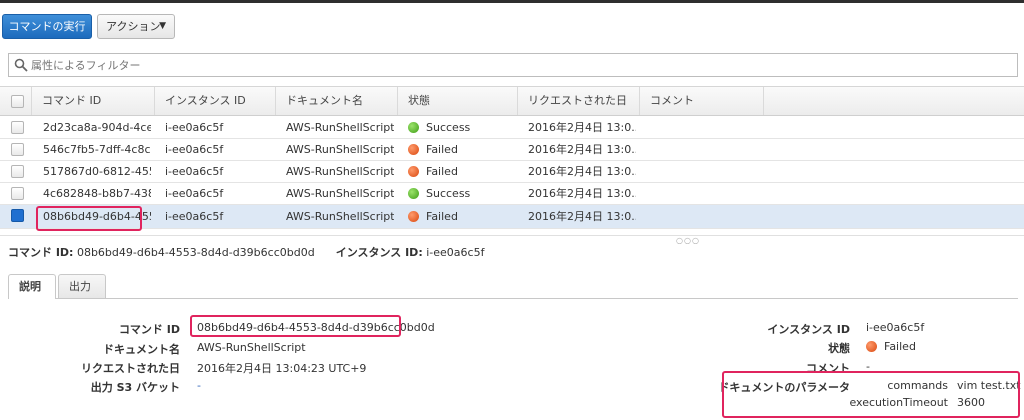 This screenshot has width=1024, height=420. What do you see at coordinates (93, 101) in the screenshot?
I see `col-command-id: コマンド ID` at bounding box center [93, 101].